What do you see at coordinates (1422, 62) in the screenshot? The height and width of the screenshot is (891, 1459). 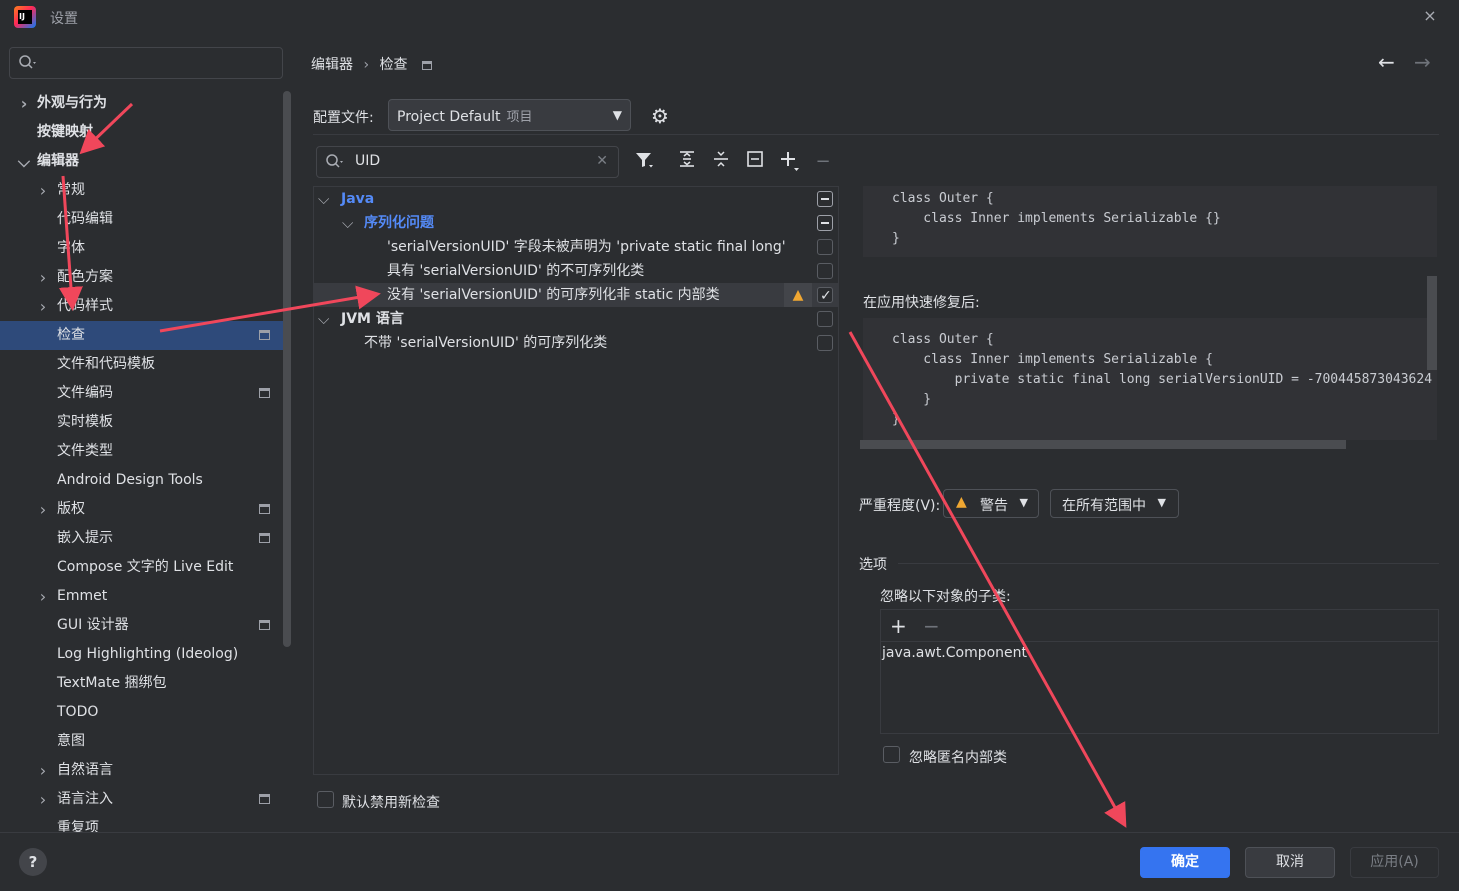 I see `forward-arrow-icon: →` at bounding box center [1422, 62].